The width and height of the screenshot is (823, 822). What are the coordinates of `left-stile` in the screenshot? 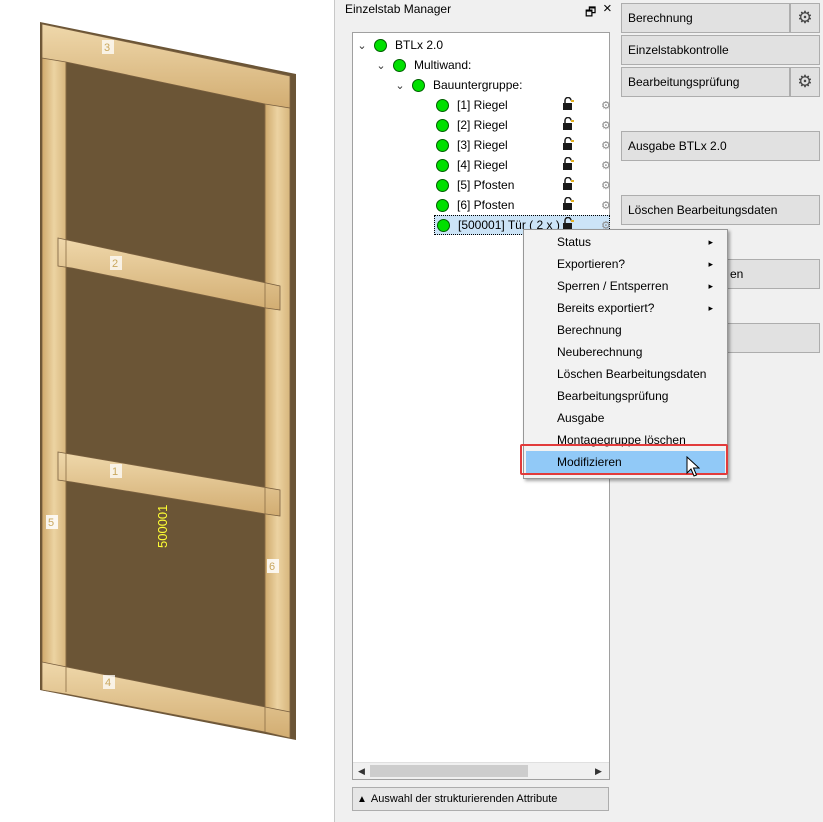 It's located at (54, 358).